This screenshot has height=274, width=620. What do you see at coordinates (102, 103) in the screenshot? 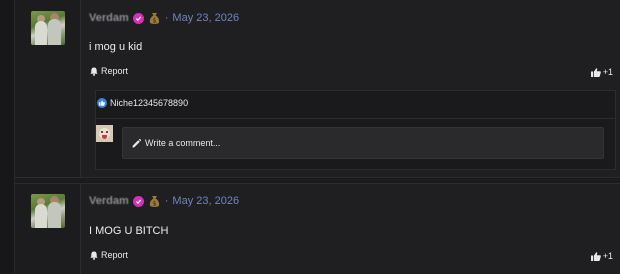
I see `like-reaction-icon` at bounding box center [102, 103].